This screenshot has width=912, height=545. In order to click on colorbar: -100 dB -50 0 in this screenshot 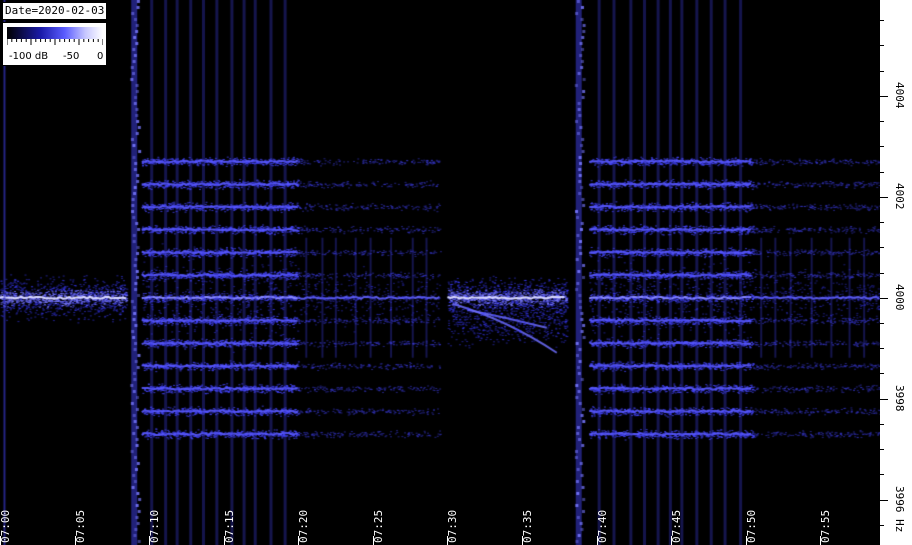, I will do `click(54, 44)`.